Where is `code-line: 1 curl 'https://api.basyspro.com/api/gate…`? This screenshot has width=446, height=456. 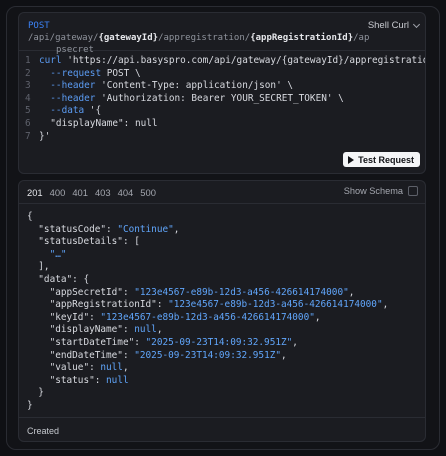 code-line: 1 curl 'https://api.basyspro.com/api/gate… is located at coordinates (222, 61).